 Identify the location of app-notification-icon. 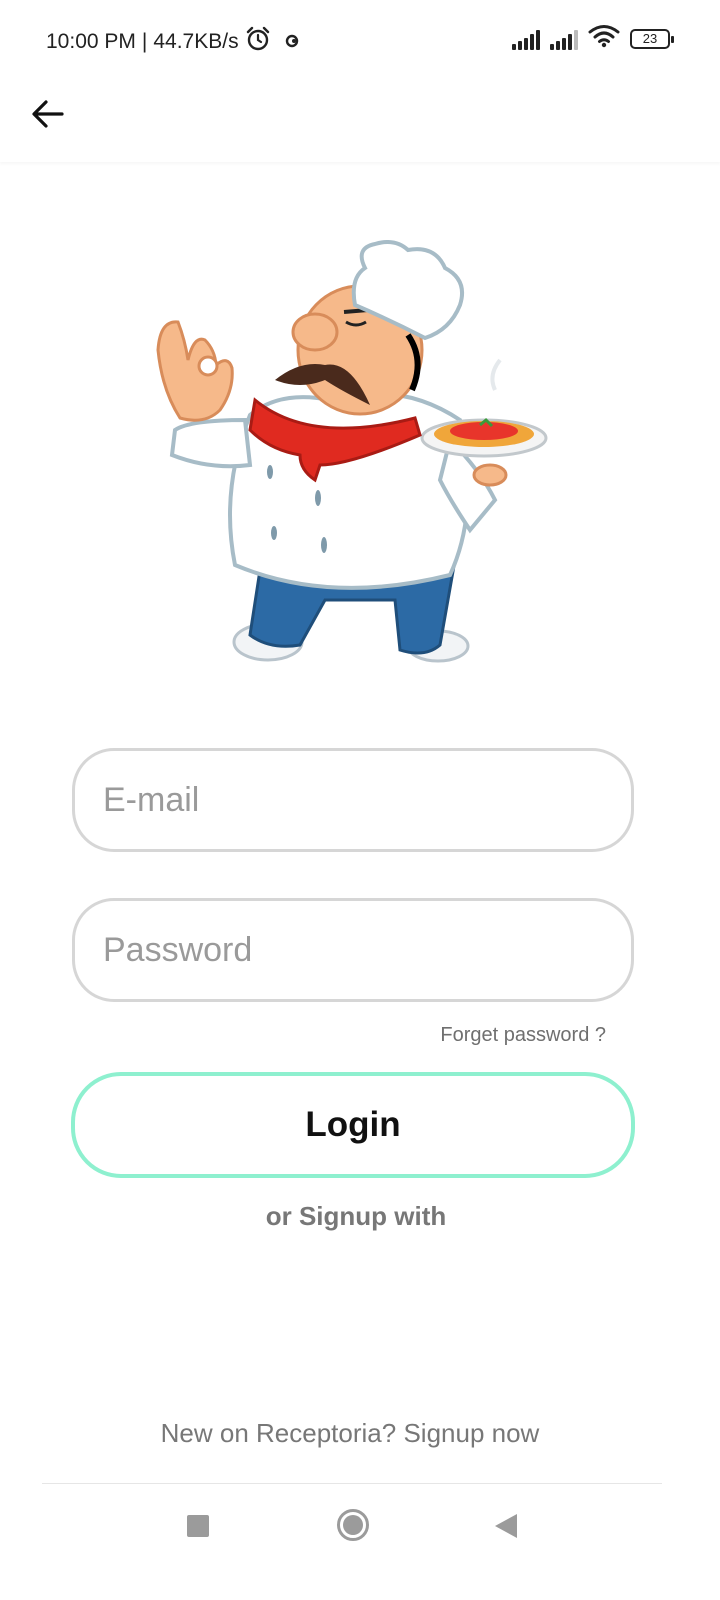
(292, 42).